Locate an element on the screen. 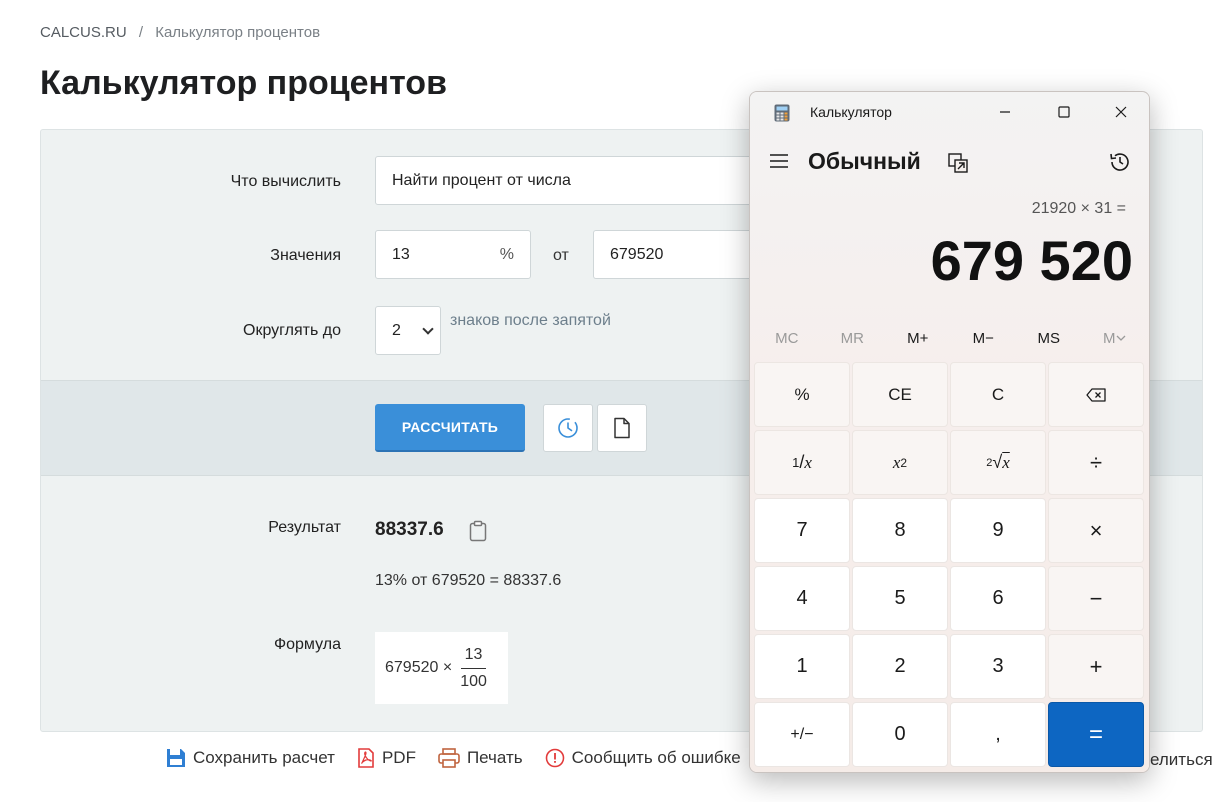 This screenshot has width=1228, height=802. memory-add-button: M+ is located at coordinates (918, 338).